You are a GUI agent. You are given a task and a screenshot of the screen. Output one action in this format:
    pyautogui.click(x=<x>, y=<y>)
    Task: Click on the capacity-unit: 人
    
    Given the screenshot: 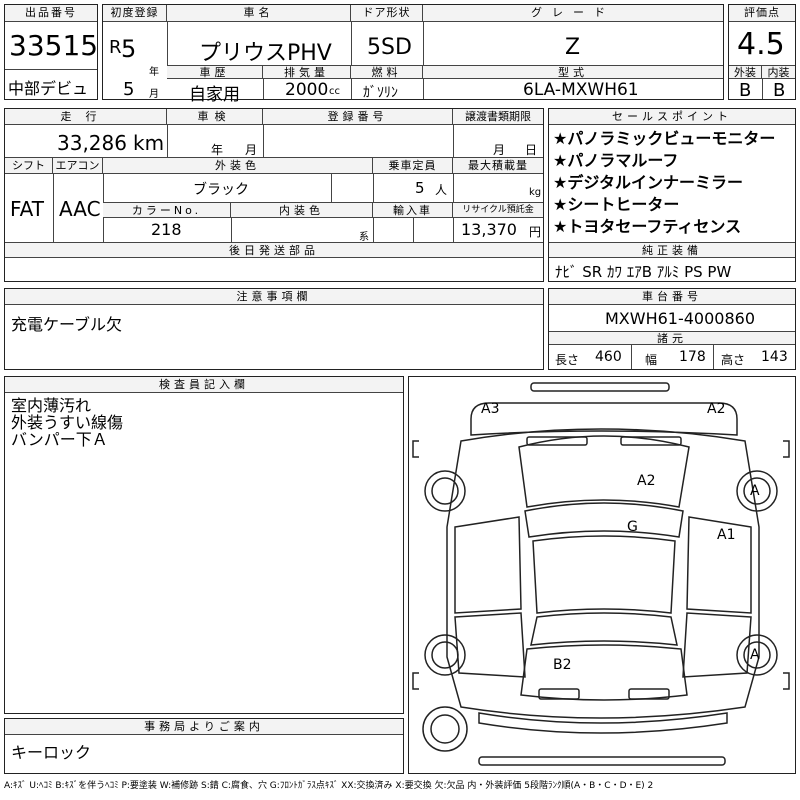 What is the action you would take?
    pyautogui.click(x=441, y=190)
    